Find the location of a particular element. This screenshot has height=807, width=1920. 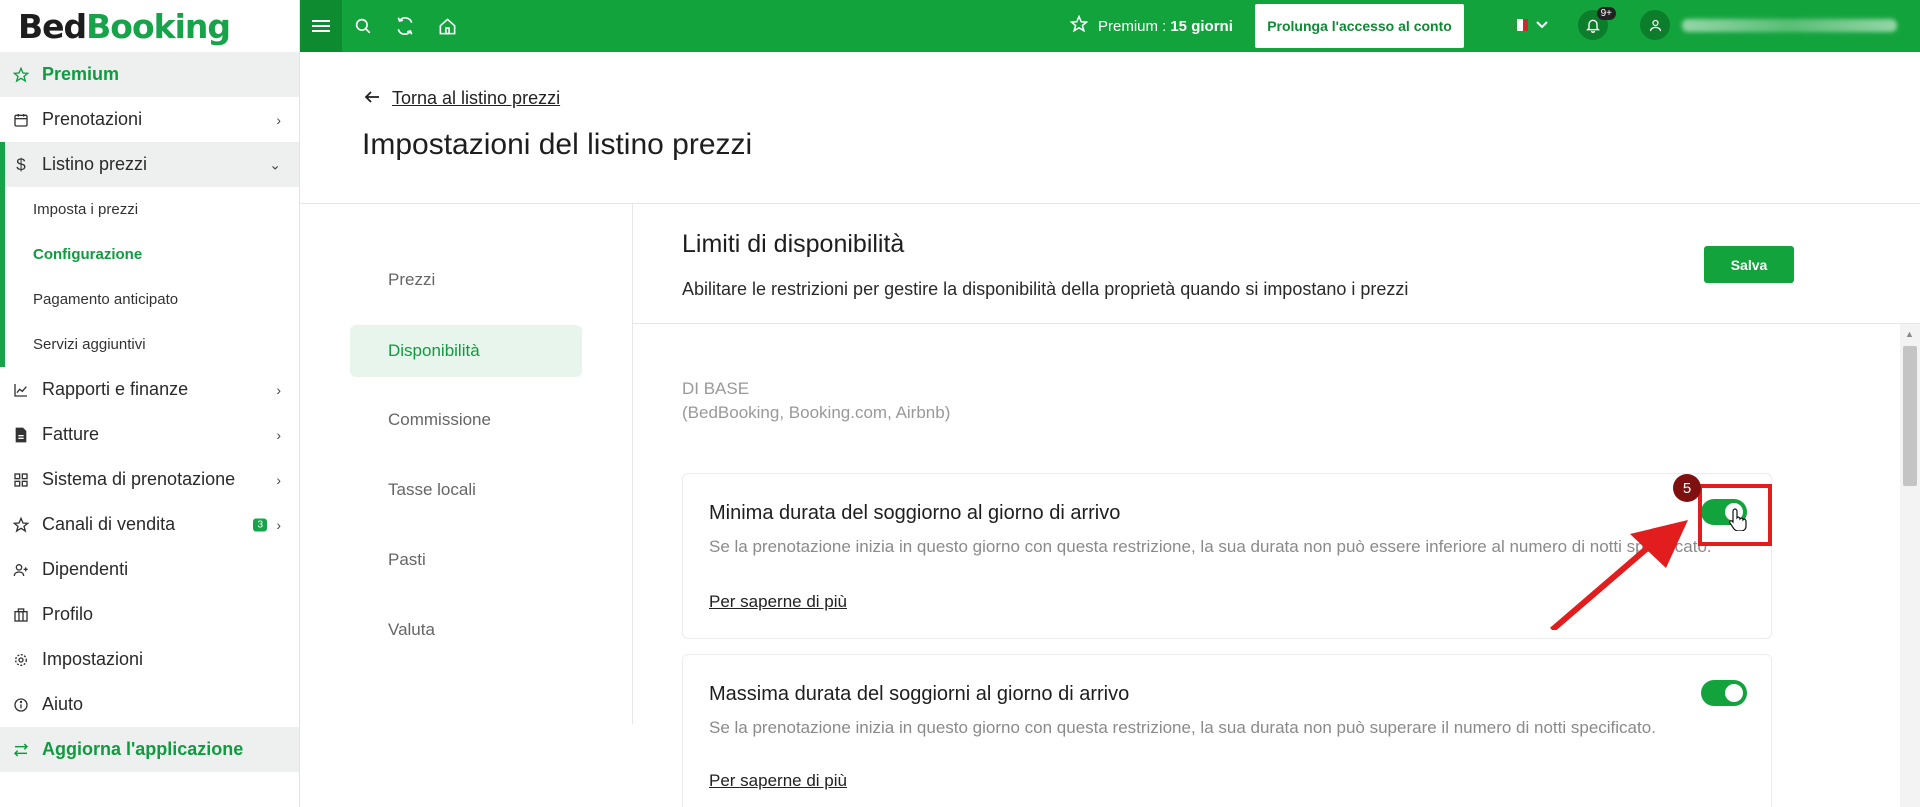

sidebar-item-label: Prenotazioni is located at coordinates (92, 119).